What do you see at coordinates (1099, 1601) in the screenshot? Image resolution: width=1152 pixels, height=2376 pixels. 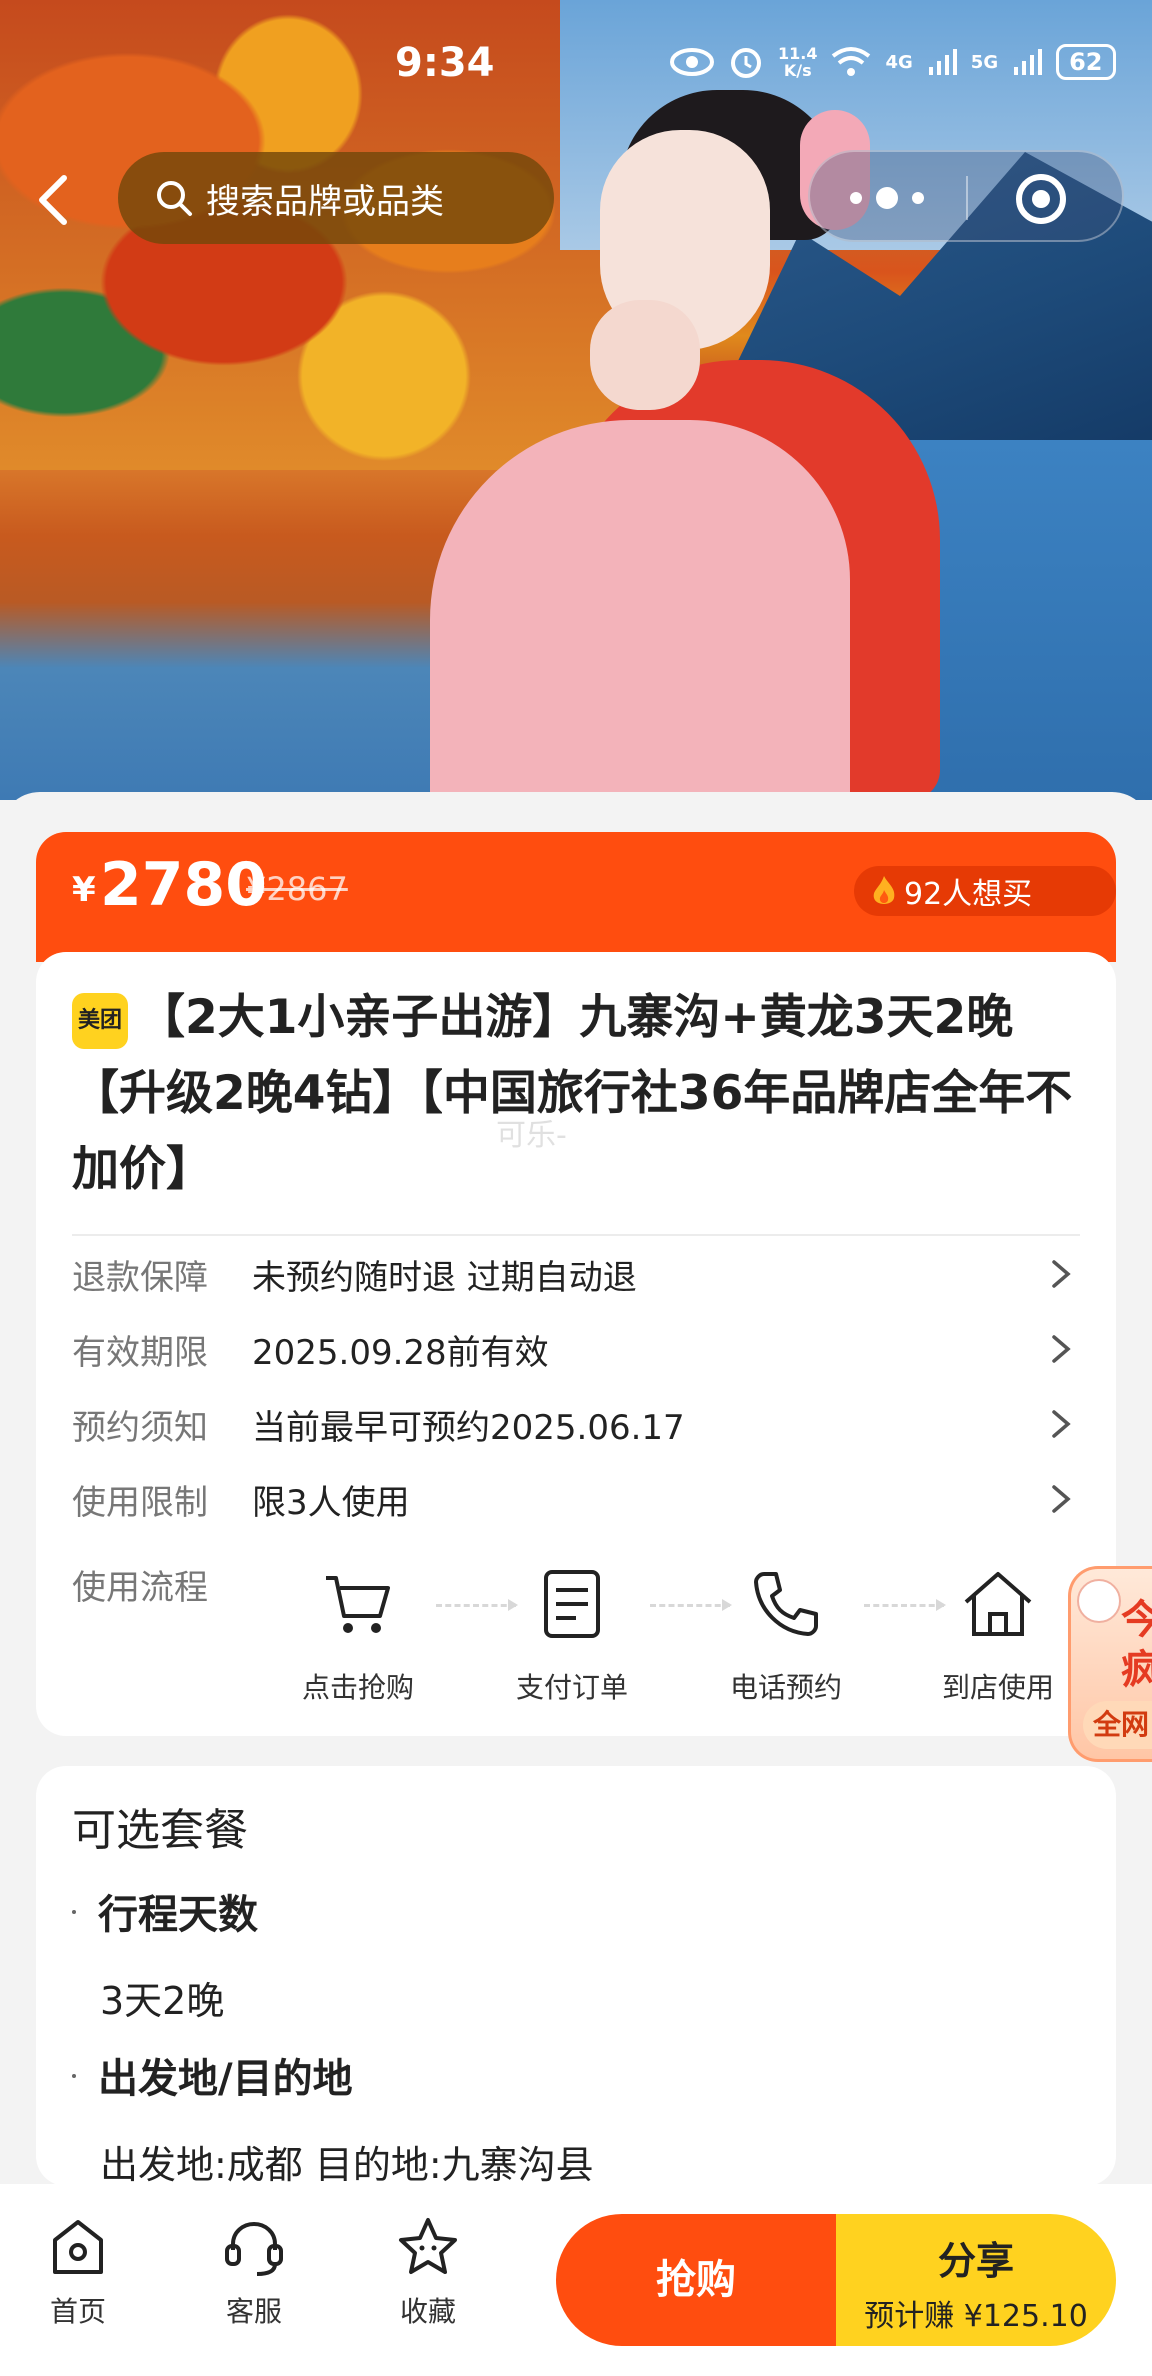 I see `mascot-icon` at bounding box center [1099, 1601].